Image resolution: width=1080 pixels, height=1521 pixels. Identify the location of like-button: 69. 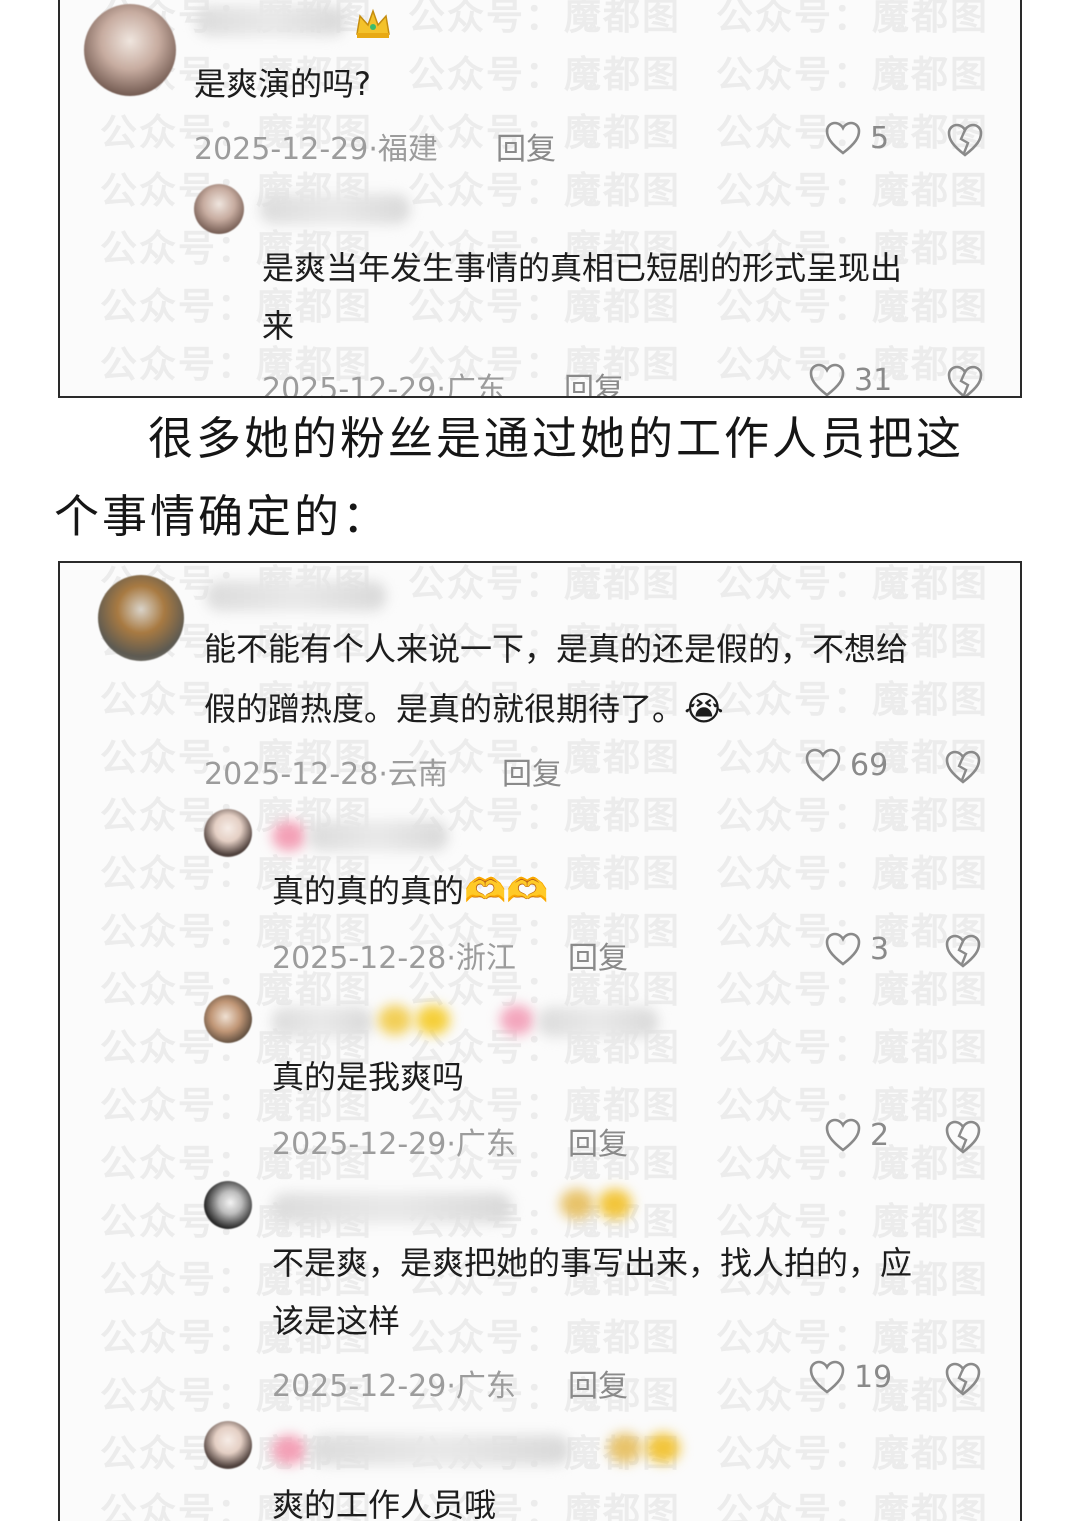
(846, 765).